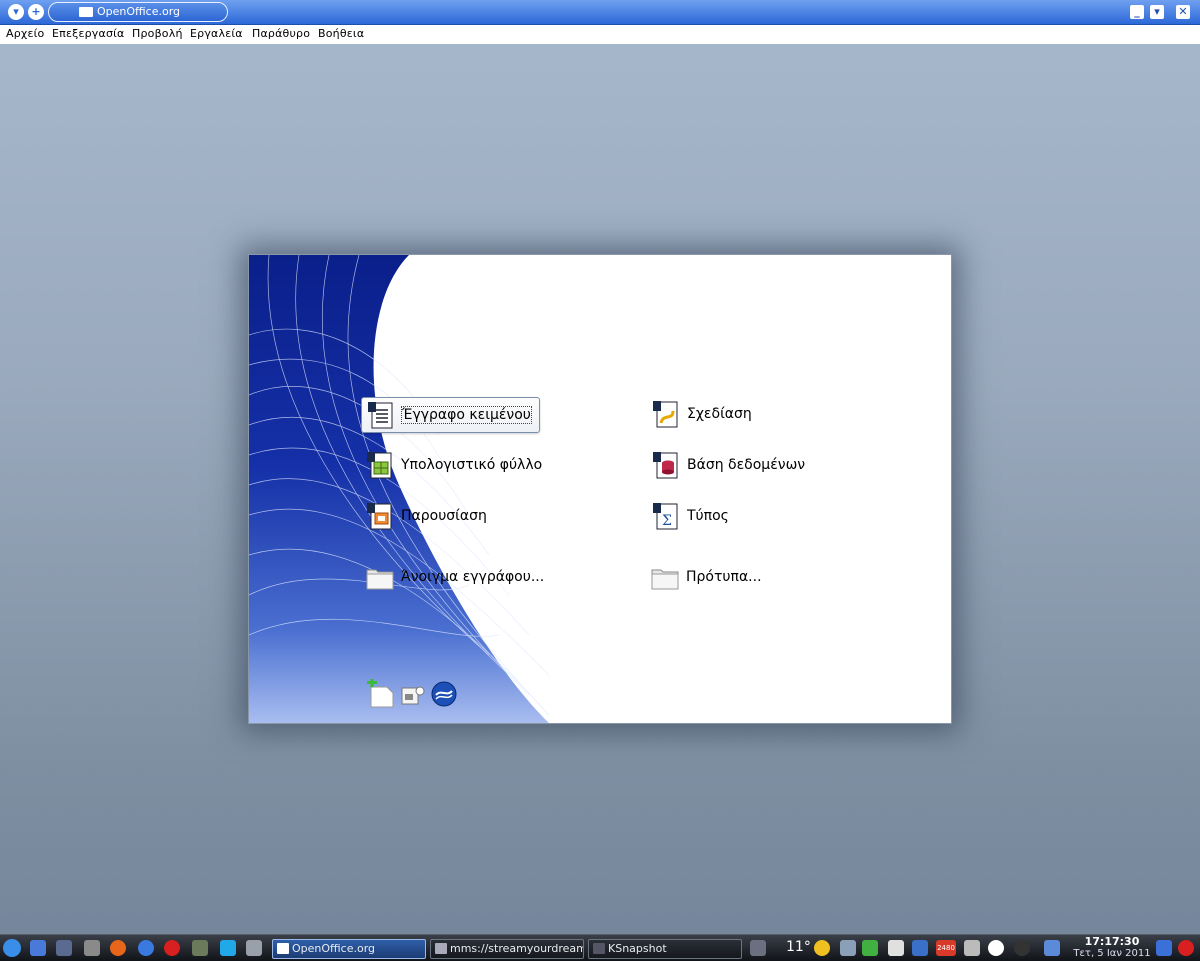 The width and height of the screenshot is (1200, 961). Describe the element at coordinates (283, 948) in the screenshot. I see `openoffice-task-icon` at that location.